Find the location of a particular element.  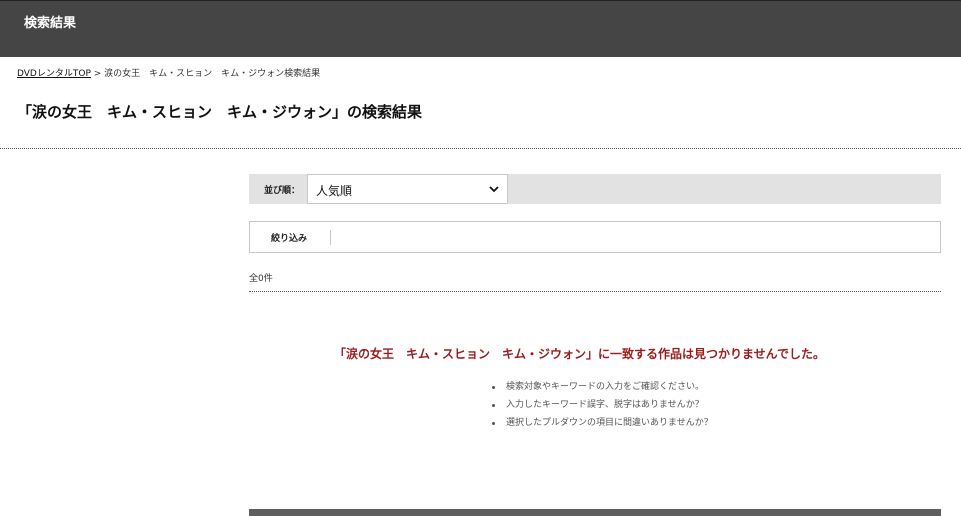

header-bar: 検索結果 is located at coordinates (480, 28).